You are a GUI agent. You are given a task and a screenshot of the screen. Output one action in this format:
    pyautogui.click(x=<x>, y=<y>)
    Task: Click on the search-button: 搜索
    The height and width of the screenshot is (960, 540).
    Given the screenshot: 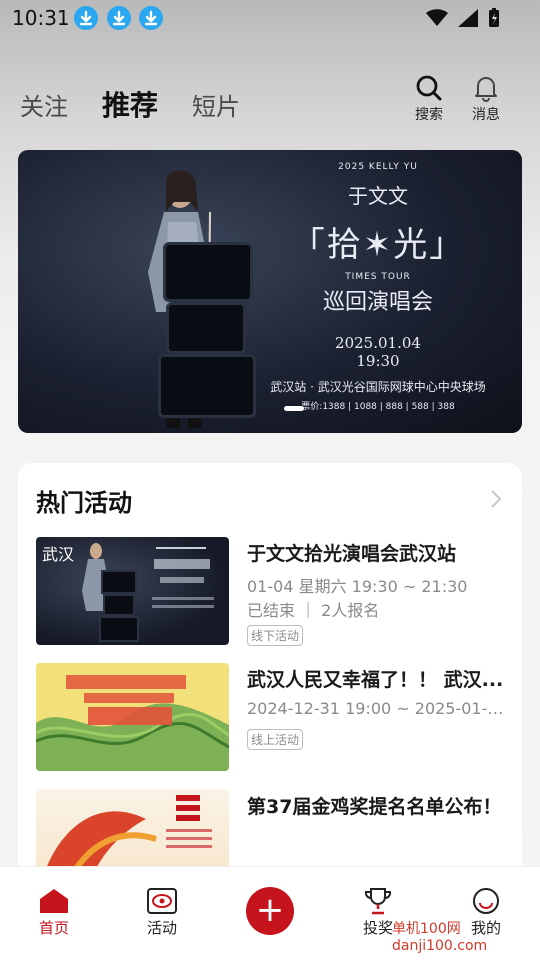 What is the action you would take?
    pyautogui.click(x=429, y=99)
    